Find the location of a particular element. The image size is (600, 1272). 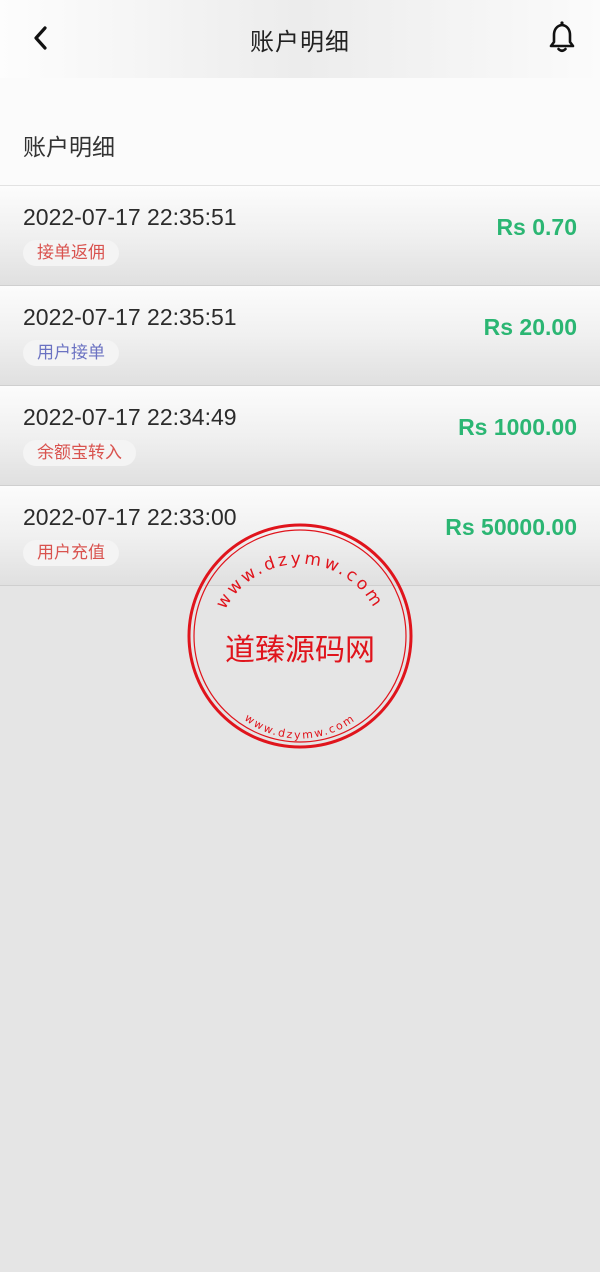

watermark-stamp: www.dzymw.com 道臻源码网 www.dzymw.com is located at coordinates (300, 636).